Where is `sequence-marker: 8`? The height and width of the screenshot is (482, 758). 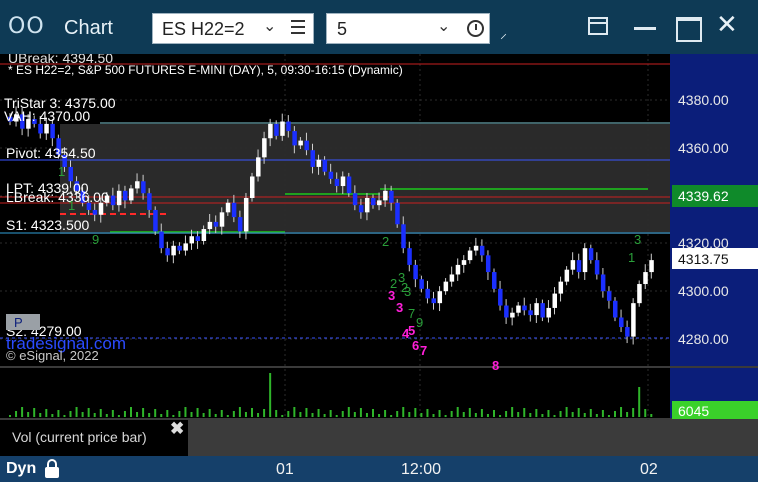 sequence-marker: 8 is located at coordinates (495, 365).